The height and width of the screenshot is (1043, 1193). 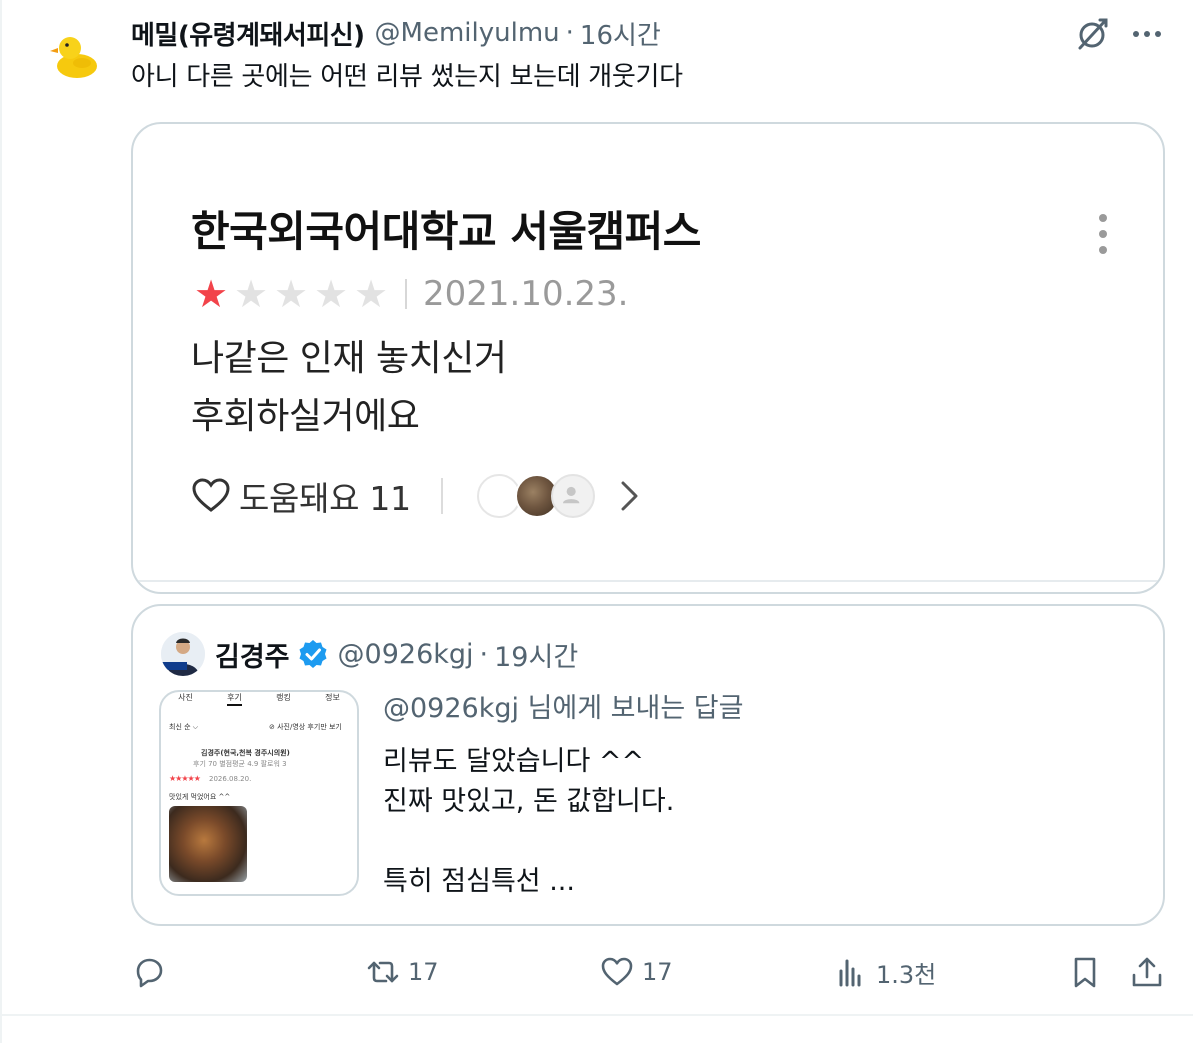 I want to click on thumb-stars: ★★★★★, so click(x=185, y=778).